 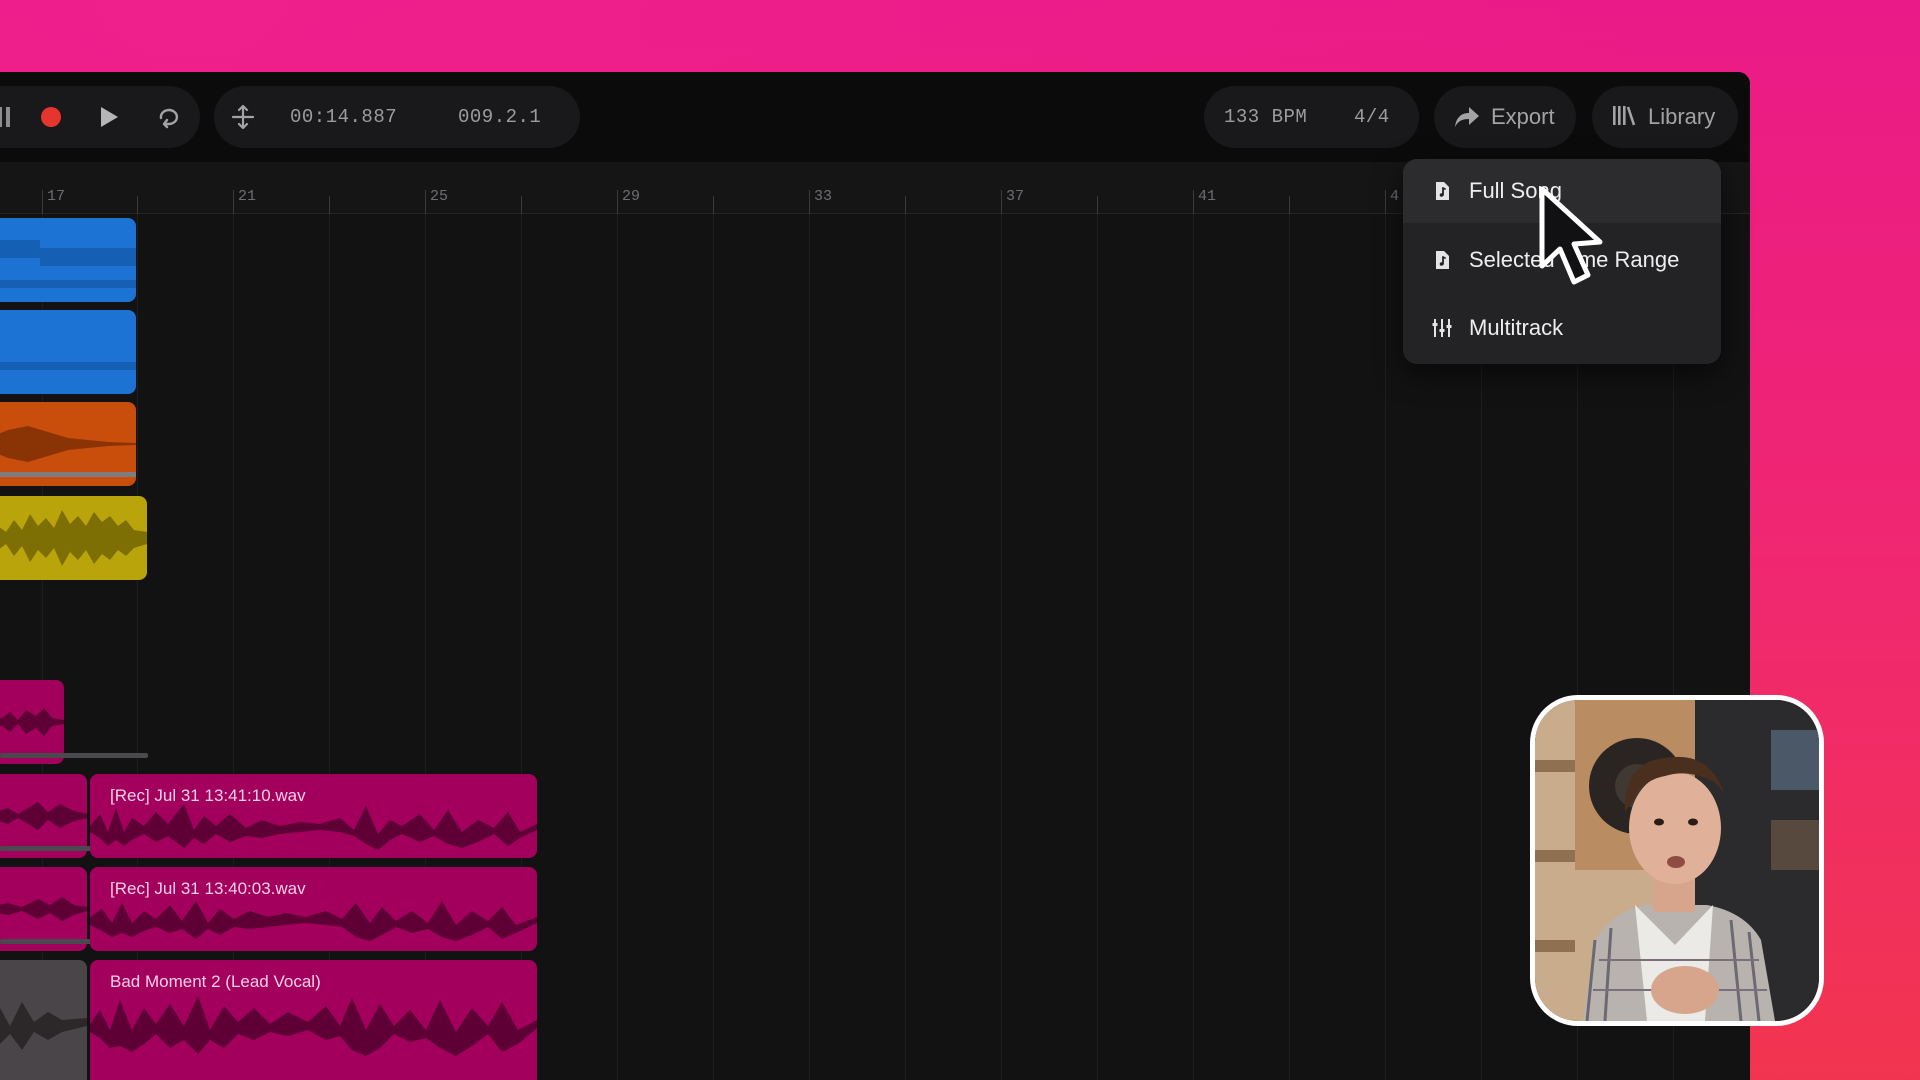 What do you see at coordinates (1207, 196) in the screenshot?
I see `ruler-label: 41` at bounding box center [1207, 196].